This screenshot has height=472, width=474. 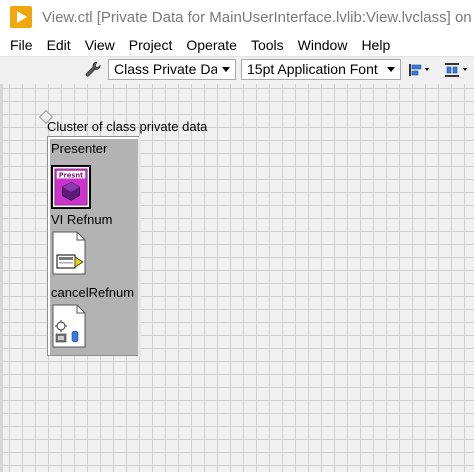 I want to click on labview-run-icon, so click(x=21, y=17).